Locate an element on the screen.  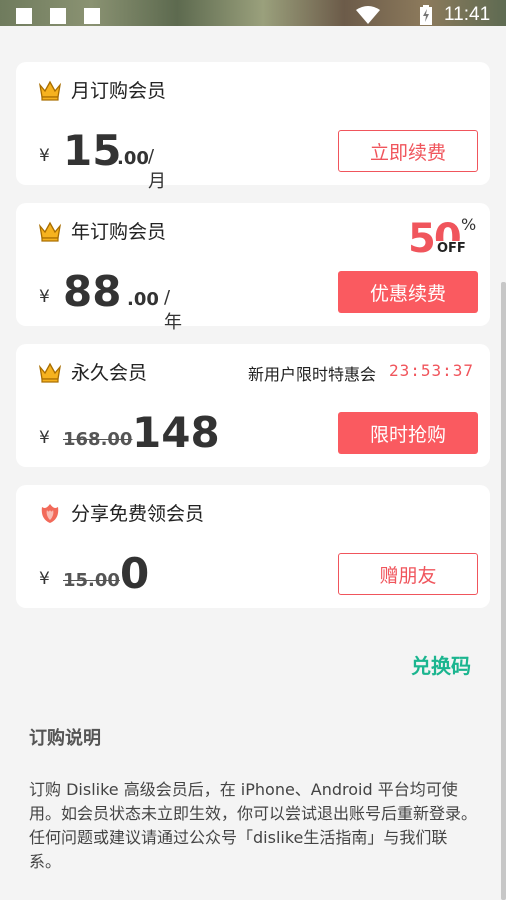
gift-friend-button: 赠朋友 is located at coordinates (408, 574).